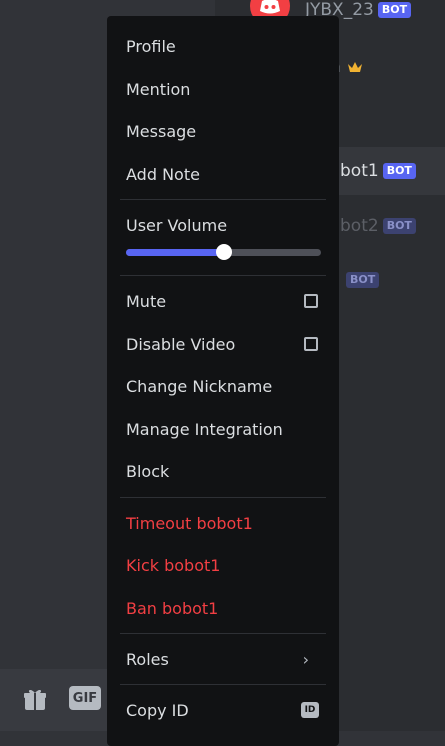  What do you see at coordinates (223, 386) in the screenshot?
I see `menu-item-change-nickname: Change Nickname` at bounding box center [223, 386].